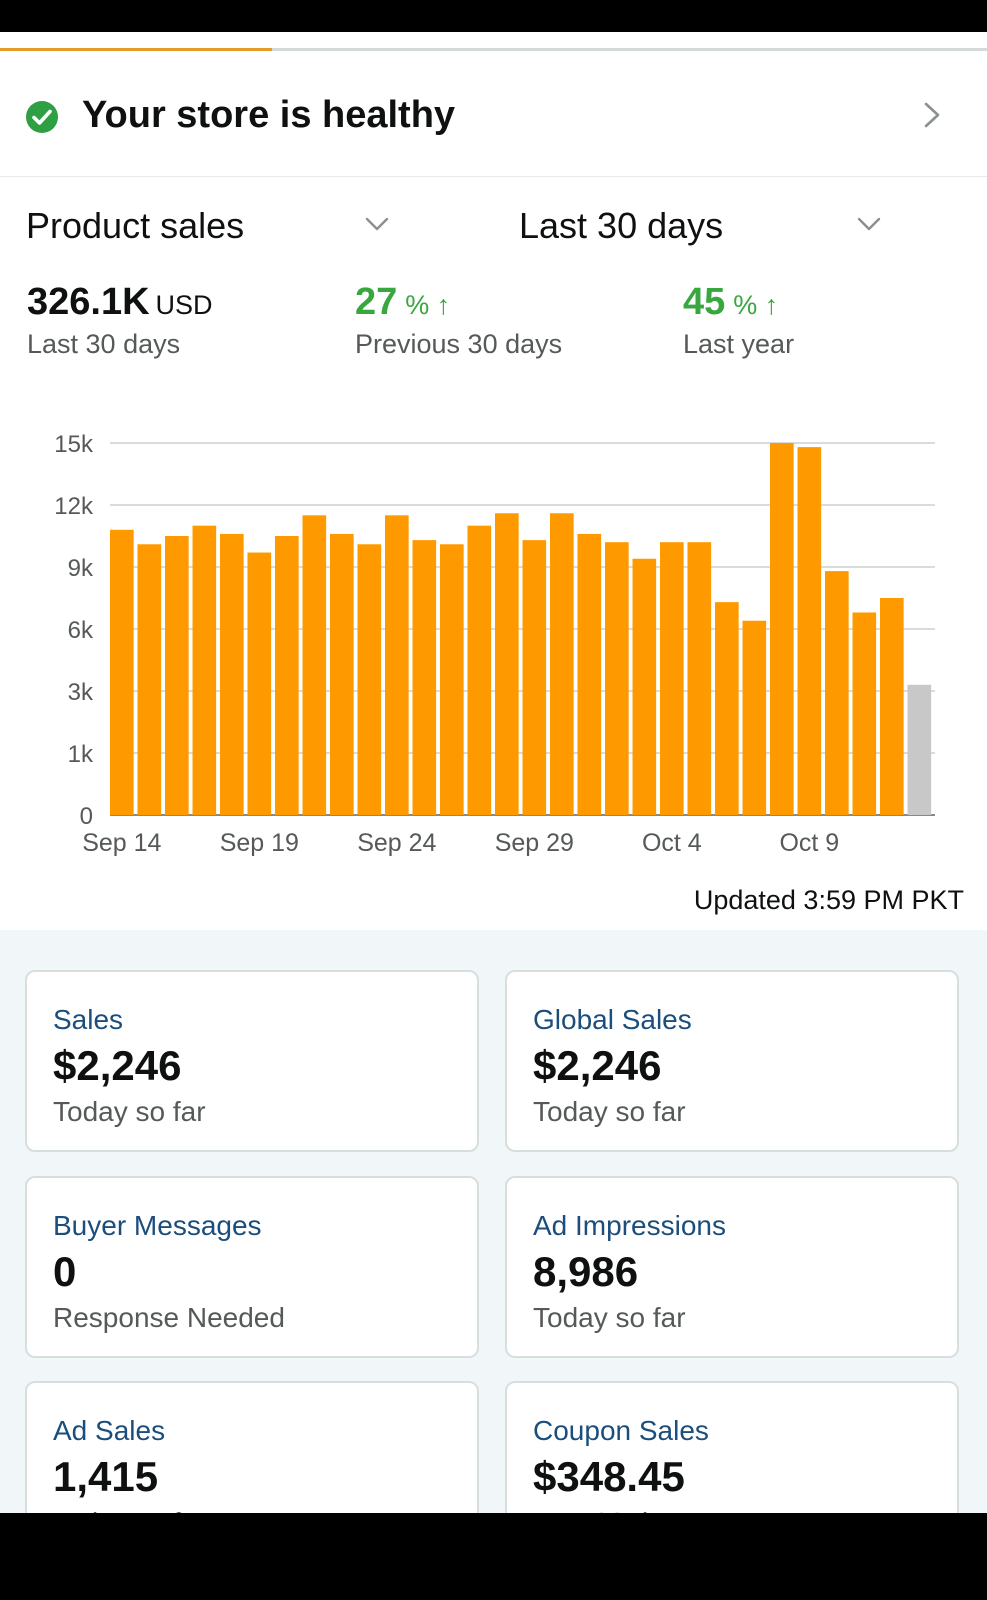  Describe the element at coordinates (104, 344) in the screenshot. I see `stat-label: Last 30 days` at that location.